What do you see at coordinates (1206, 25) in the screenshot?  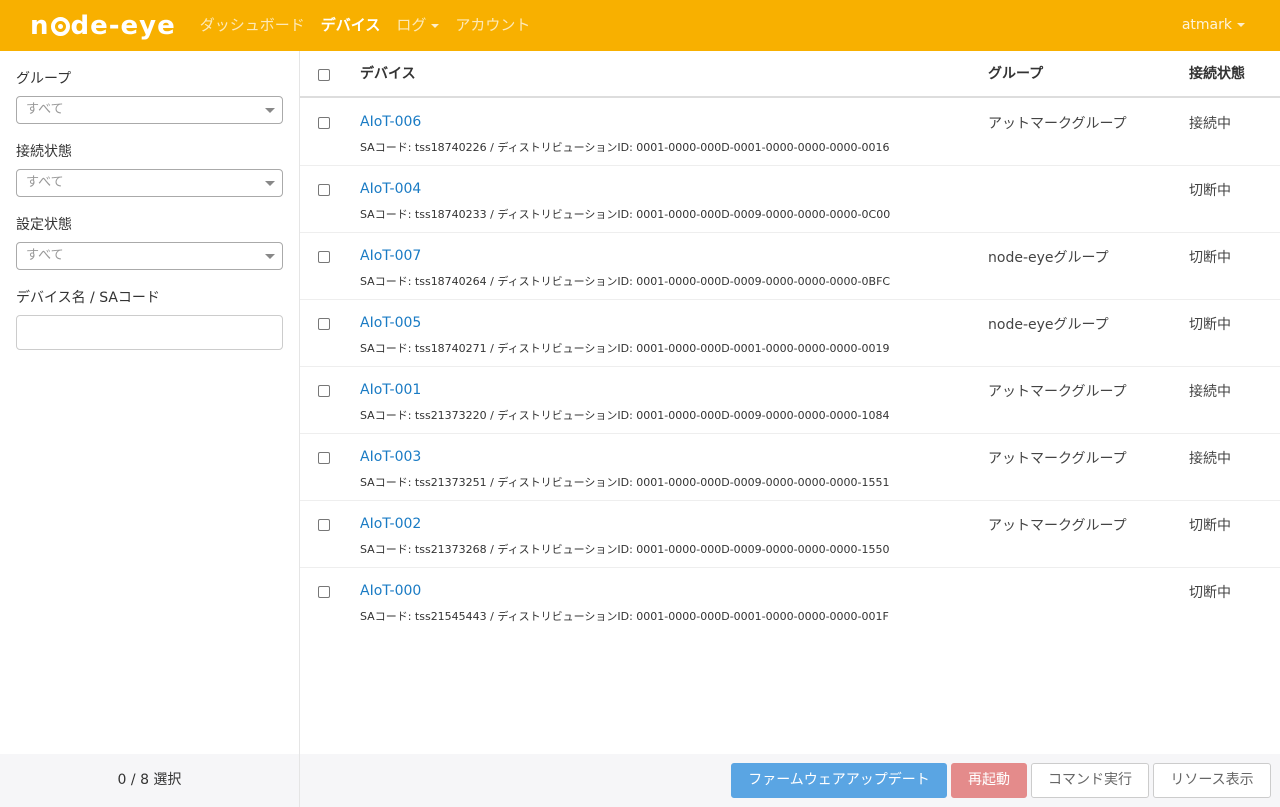 I see `user-name: atmark` at bounding box center [1206, 25].